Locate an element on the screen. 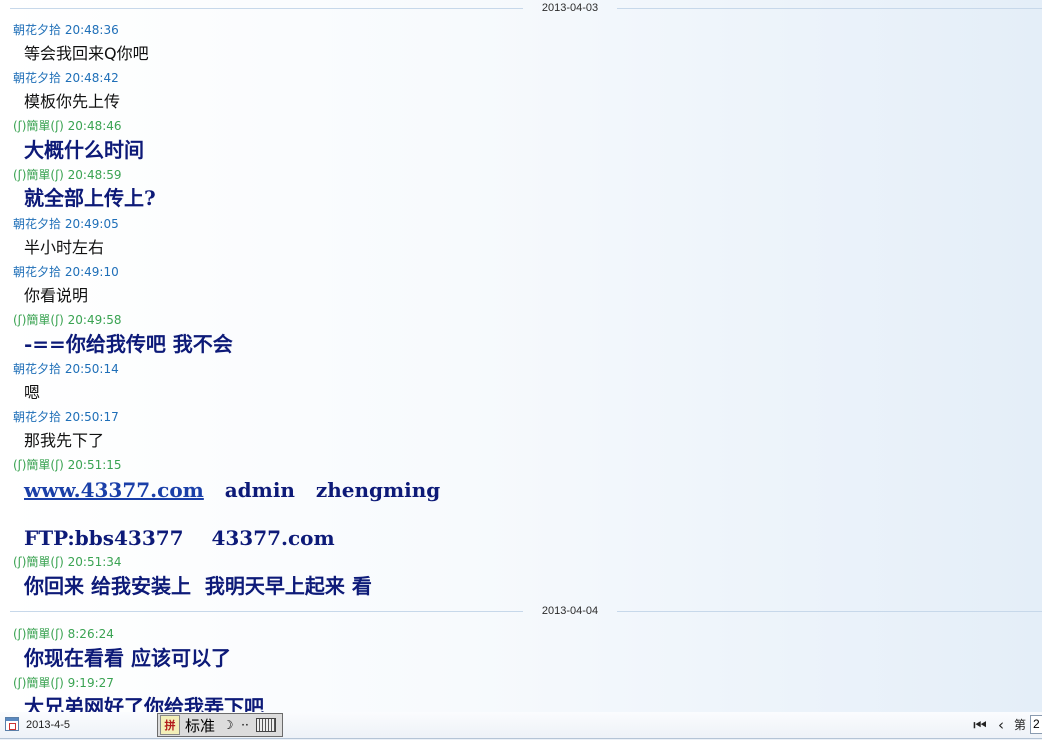 The image size is (1042, 740). ime-logo-icon: 拼 is located at coordinates (170, 725).